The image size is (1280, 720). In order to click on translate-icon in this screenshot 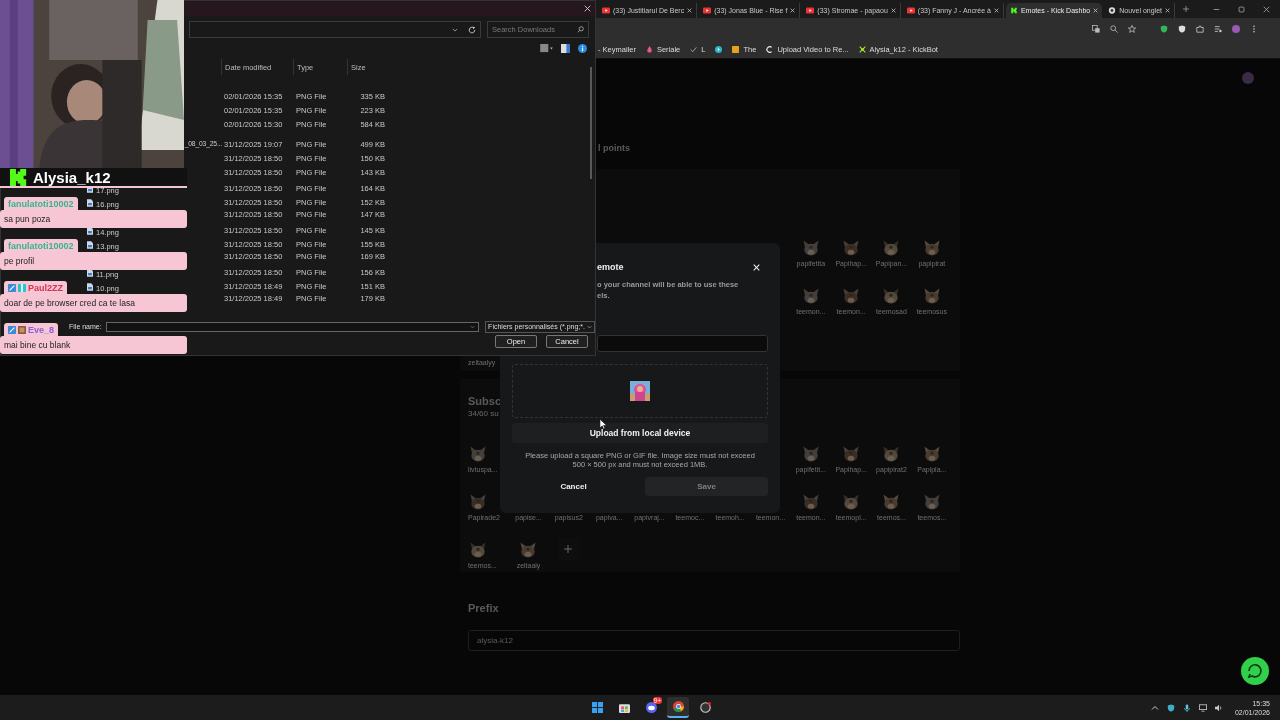, I will do `click(1096, 29)`.